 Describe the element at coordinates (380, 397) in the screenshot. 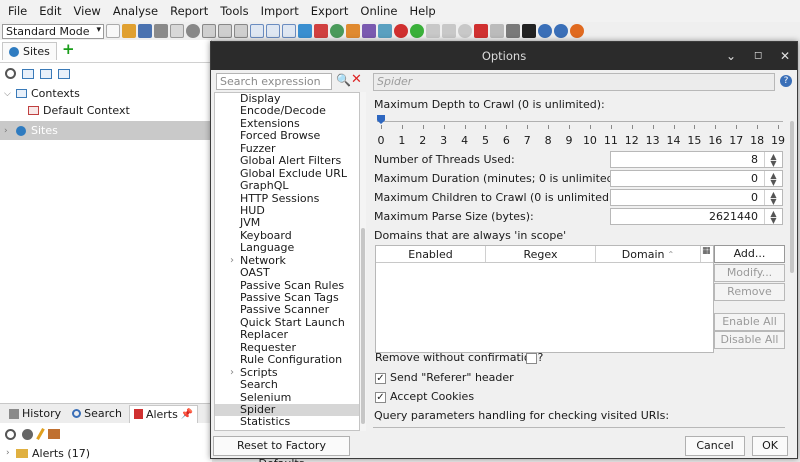

I see `accept-cookies-checkbox: ✓` at that location.